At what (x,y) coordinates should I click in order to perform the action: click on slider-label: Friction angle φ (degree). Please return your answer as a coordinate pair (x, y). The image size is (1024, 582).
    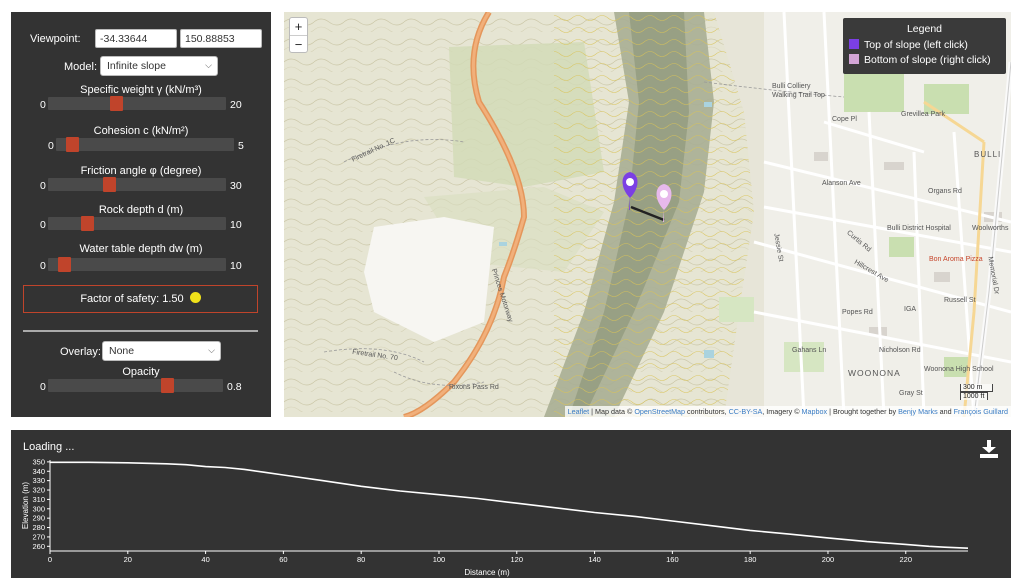
    Looking at the image, I should click on (141, 171).